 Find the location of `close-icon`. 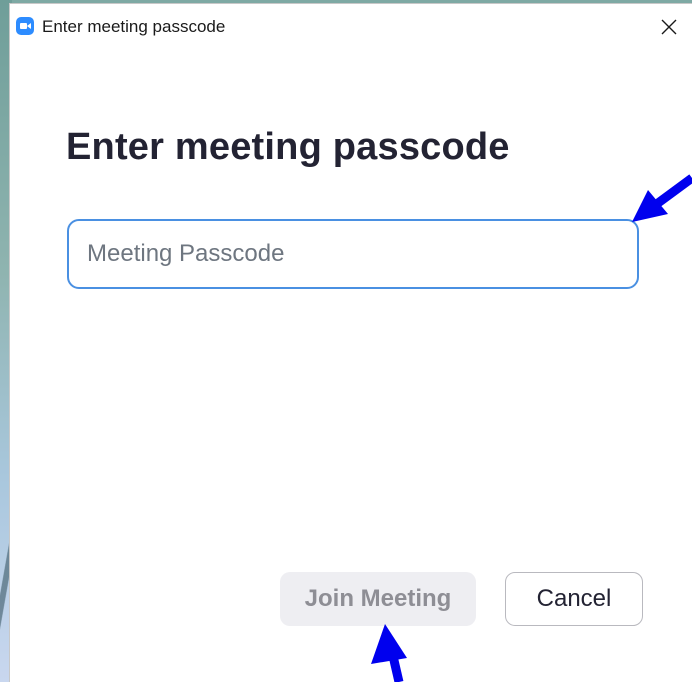

close-icon is located at coordinates (669, 27).